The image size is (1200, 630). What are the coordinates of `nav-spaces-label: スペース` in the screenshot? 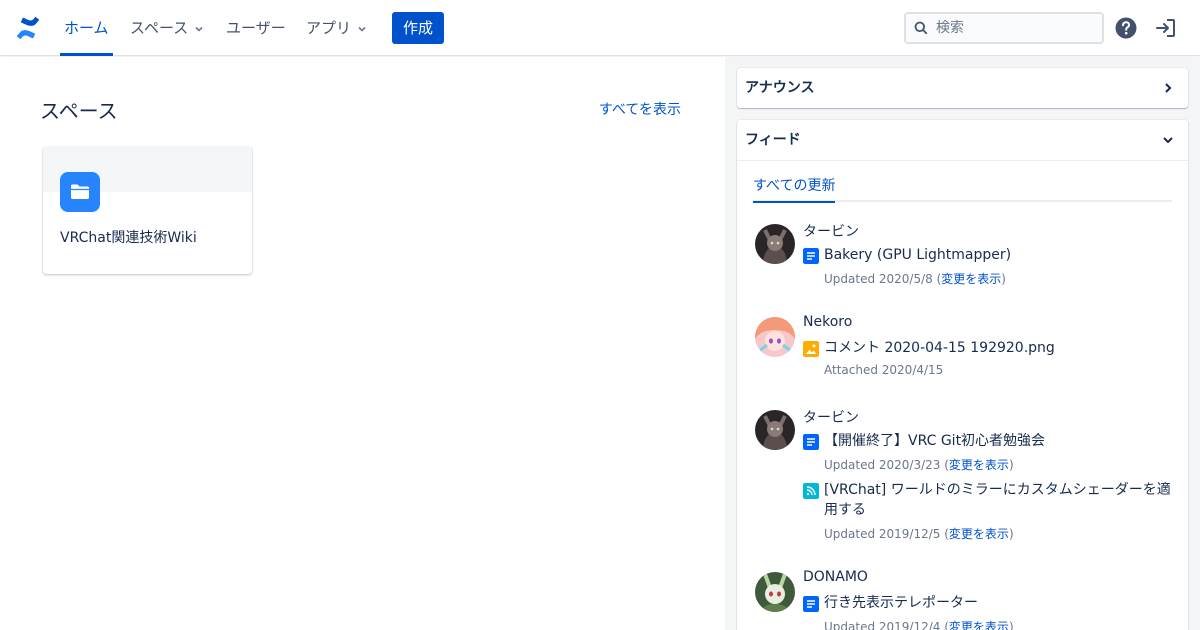 It's located at (159, 28).